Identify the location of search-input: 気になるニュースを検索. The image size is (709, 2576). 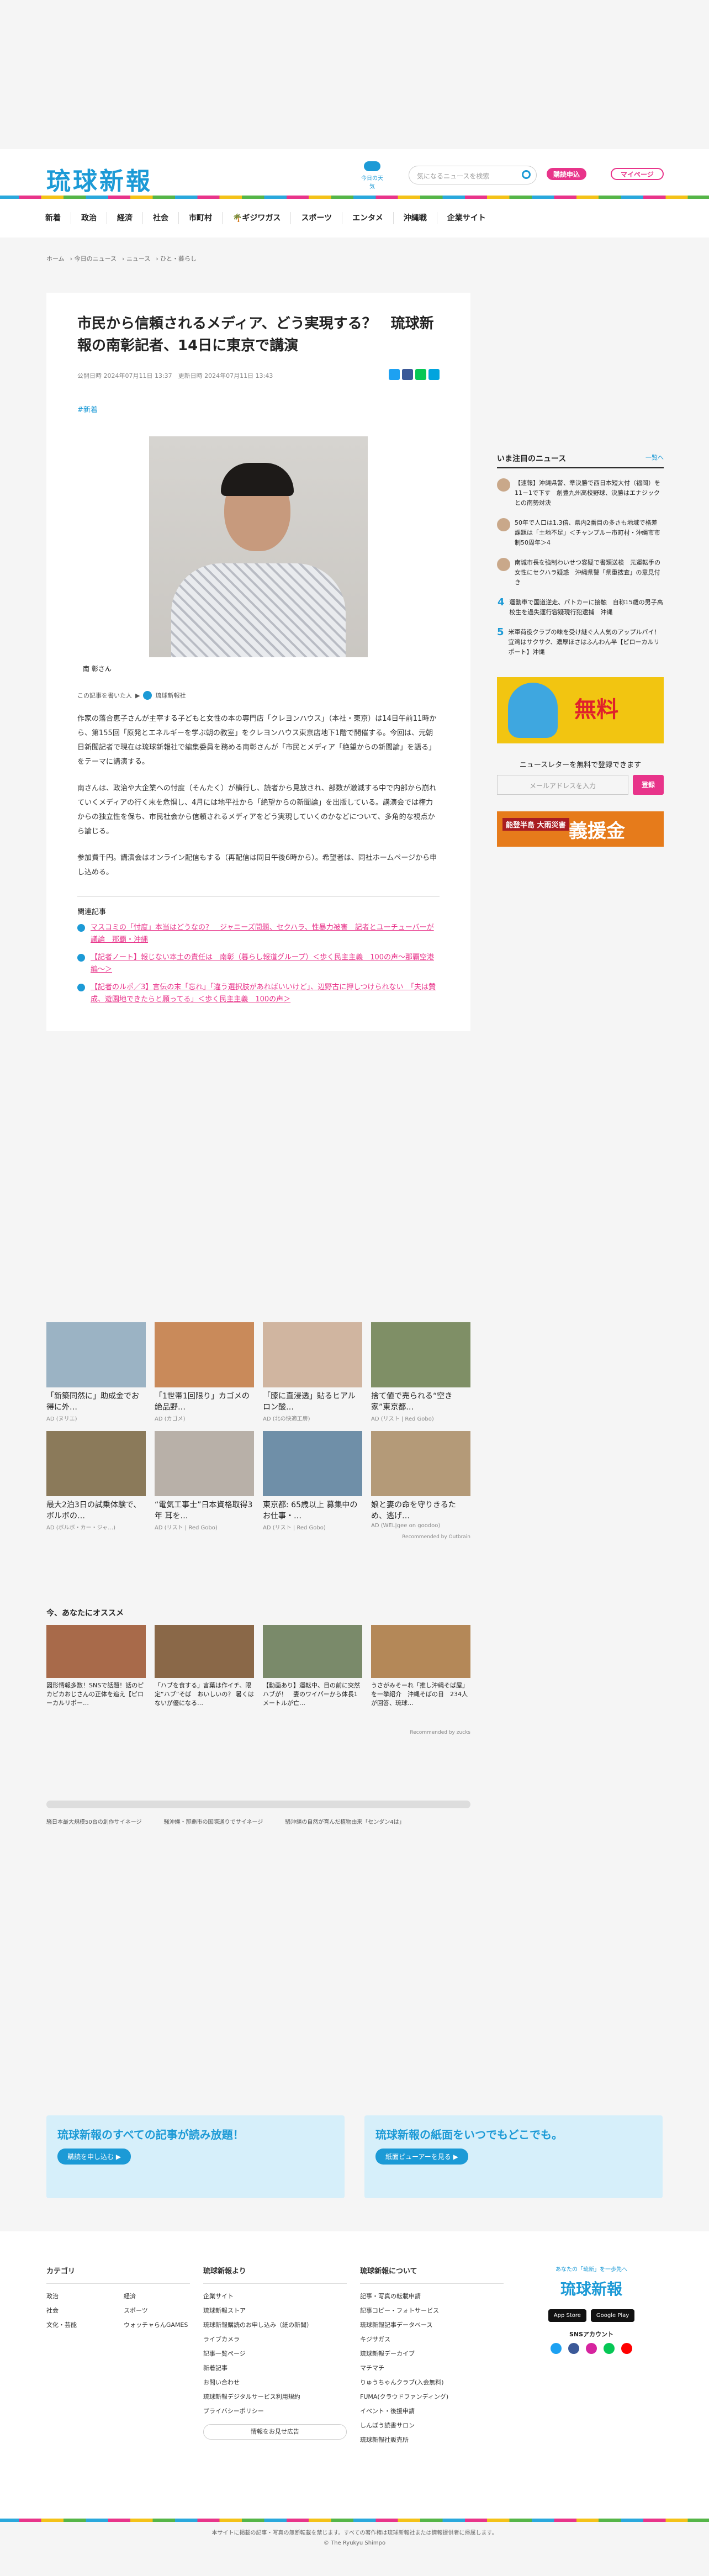
(473, 175).